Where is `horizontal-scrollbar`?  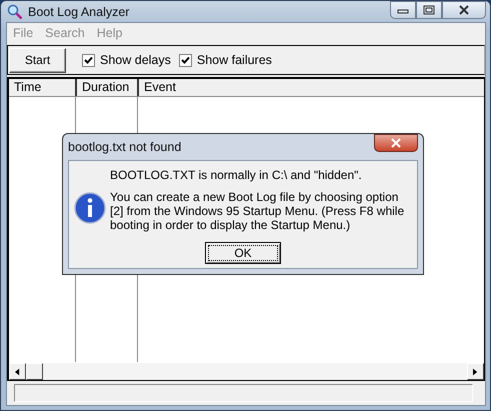
horizontal-scrollbar is located at coordinates (246, 371).